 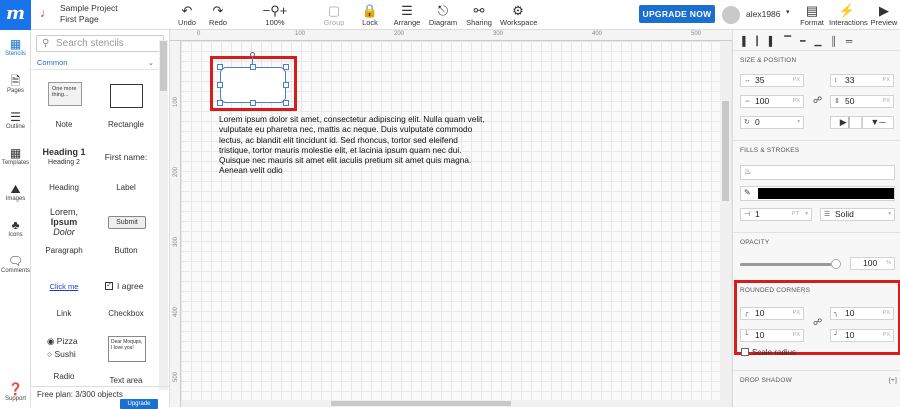 What do you see at coordinates (816, 388) in the screenshot?
I see `section-drop-shadow: DROP SHADOW [+]` at bounding box center [816, 388].